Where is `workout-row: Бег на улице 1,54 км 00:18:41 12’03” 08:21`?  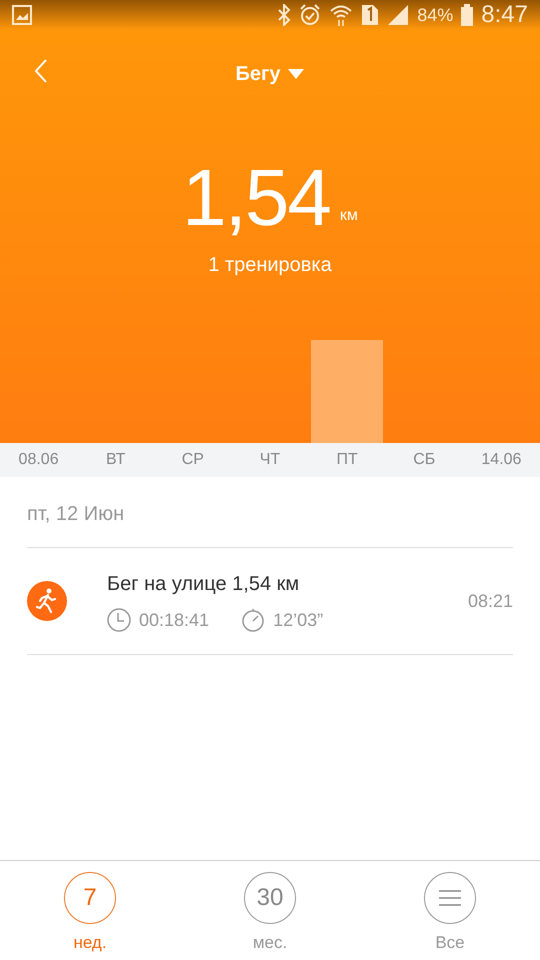 workout-row: Бег на улице 1,54 км 00:18:41 12’03” 08:21 is located at coordinates (270, 601).